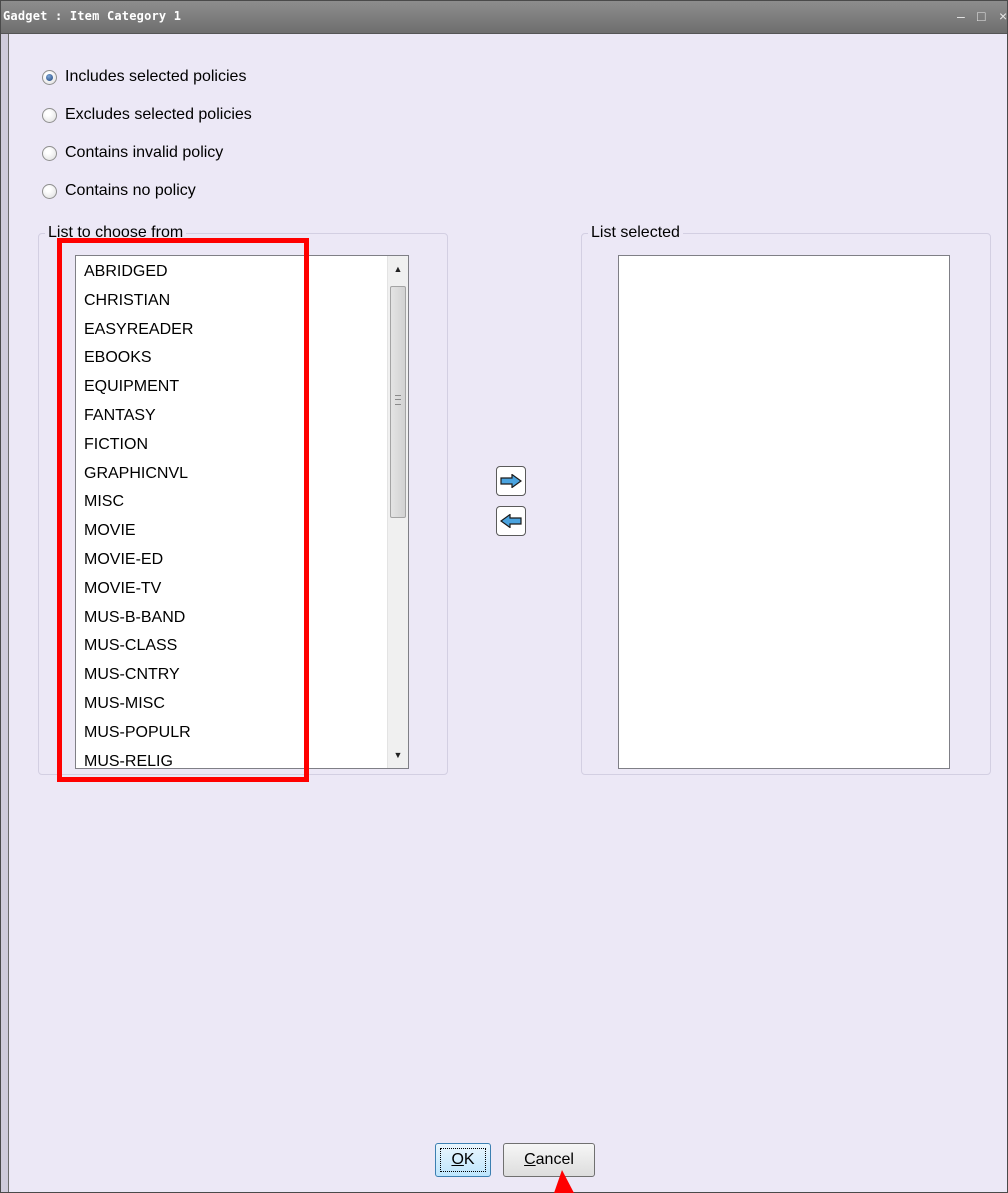 Image resolution: width=1008 pixels, height=1193 pixels. What do you see at coordinates (1003, 16) in the screenshot?
I see `close-icon: ×` at bounding box center [1003, 16].